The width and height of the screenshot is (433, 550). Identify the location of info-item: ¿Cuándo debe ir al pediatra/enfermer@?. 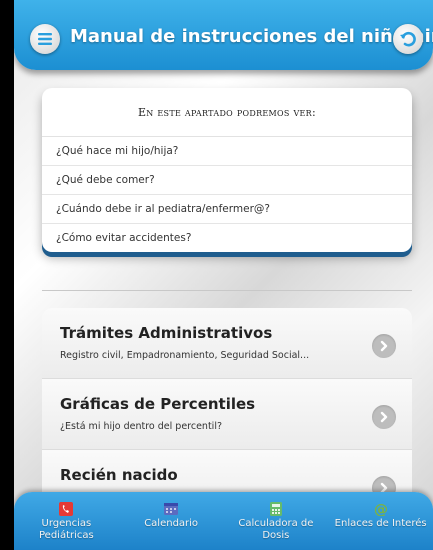
(227, 209).